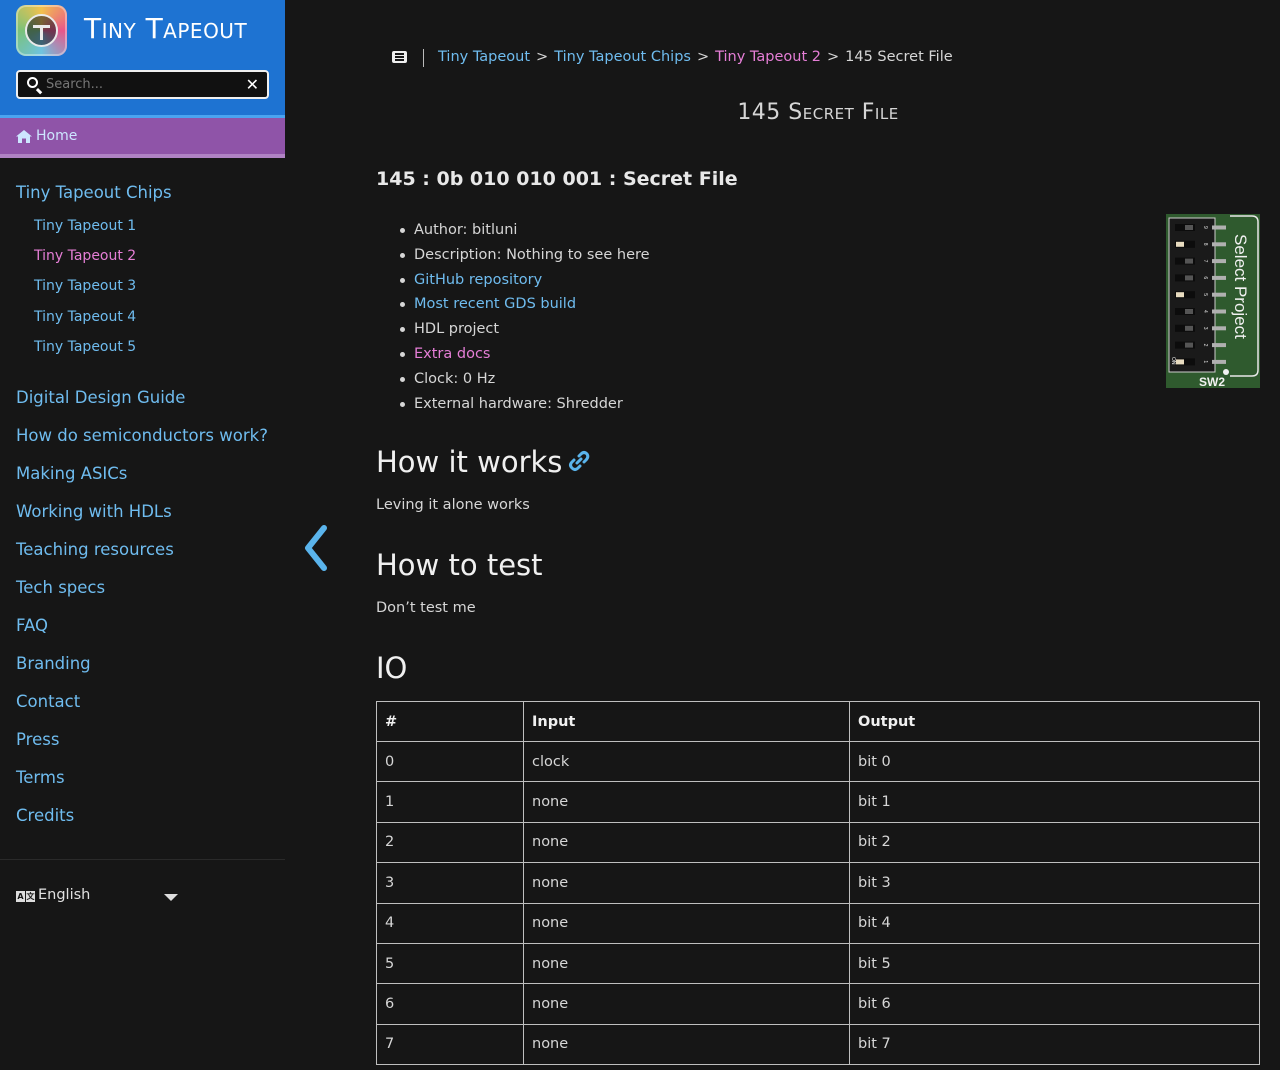 Image resolution: width=1280 pixels, height=1070 pixels. What do you see at coordinates (1205, 261) in the screenshot?
I see `dip-switch-number: 7` at bounding box center [1205, 261].